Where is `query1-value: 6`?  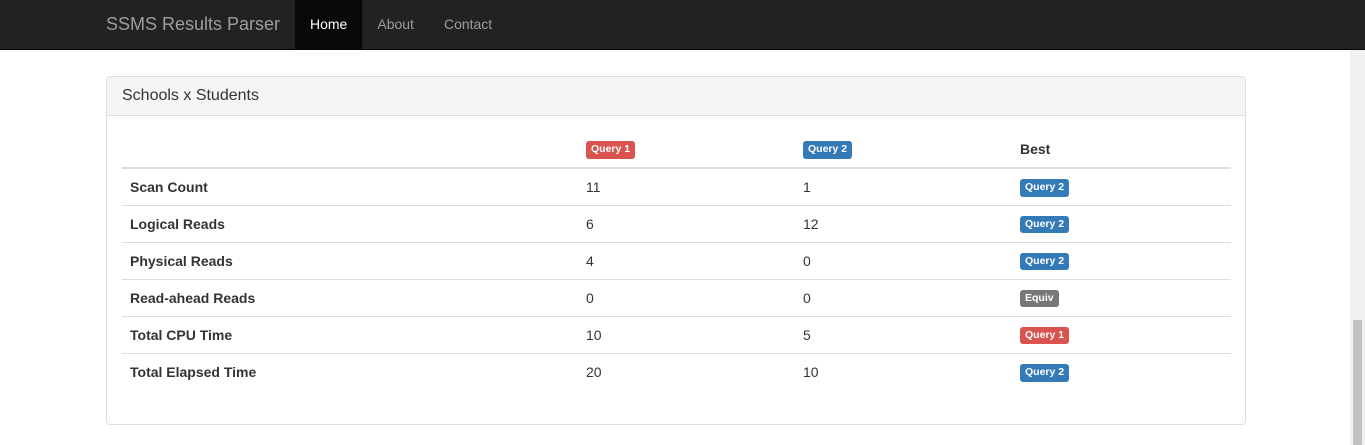 query1-value: 6 is located at coordinates (686, 223).